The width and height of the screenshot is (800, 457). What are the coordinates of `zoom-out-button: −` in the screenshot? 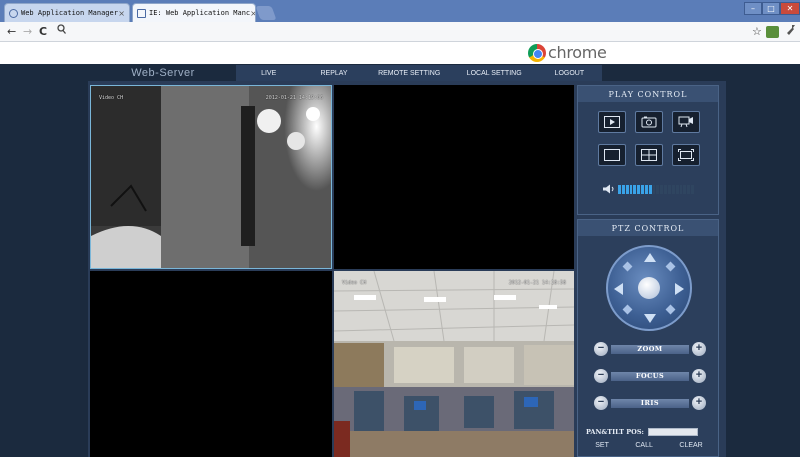 It's located at (601, 349).